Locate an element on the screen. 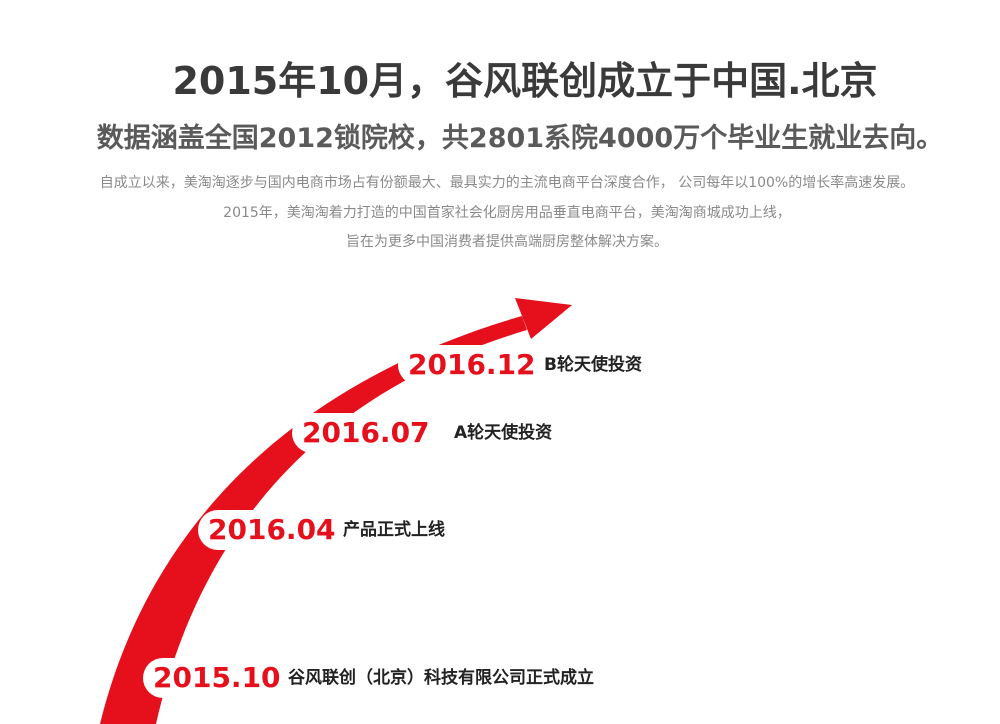 Image resolution: width=1000 pixels, height=724 pixels. milestone-date: 2016.12 is located at coordinates (472, 365).